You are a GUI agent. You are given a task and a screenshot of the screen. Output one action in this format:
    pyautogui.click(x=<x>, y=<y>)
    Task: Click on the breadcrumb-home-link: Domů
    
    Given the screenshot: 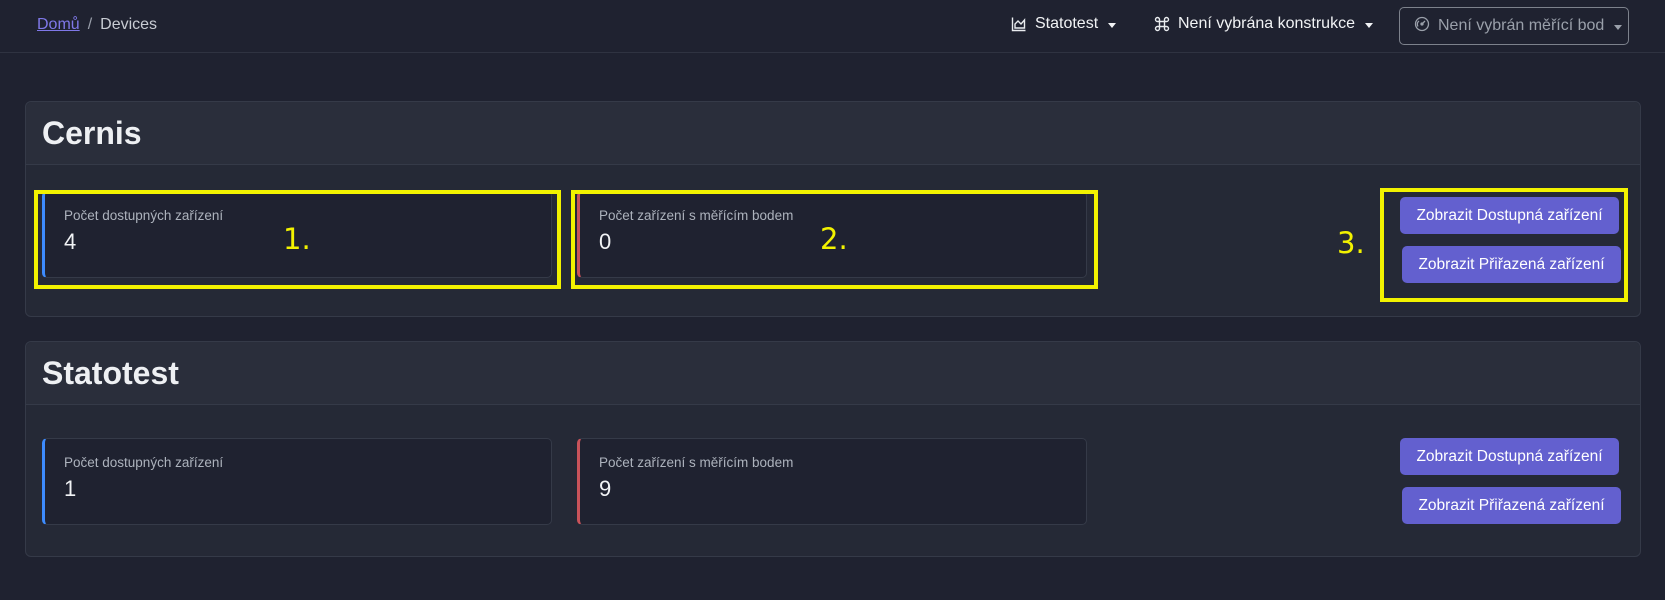 What is the action you would take?
    pyautogui.click(x=58, y=25)
    